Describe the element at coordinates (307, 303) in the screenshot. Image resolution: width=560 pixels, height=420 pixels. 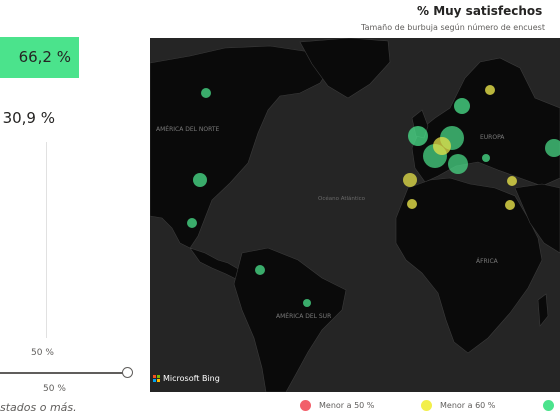
I see `bubble-brazil-central` at that location.